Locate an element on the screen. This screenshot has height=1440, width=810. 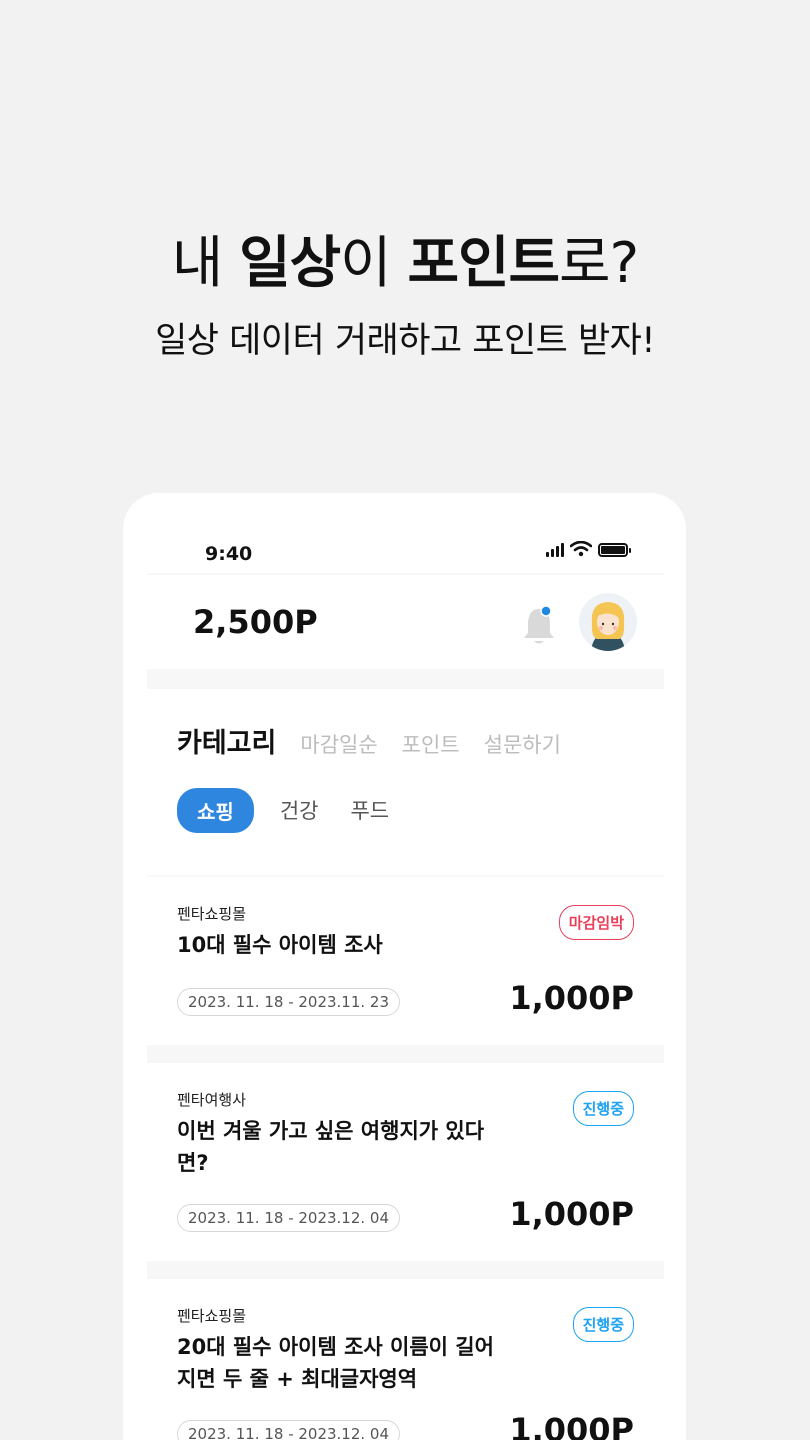
sort-tabs: 카테고리 마감일순 포인트 설문하기 is located at coordinates (369, 740).